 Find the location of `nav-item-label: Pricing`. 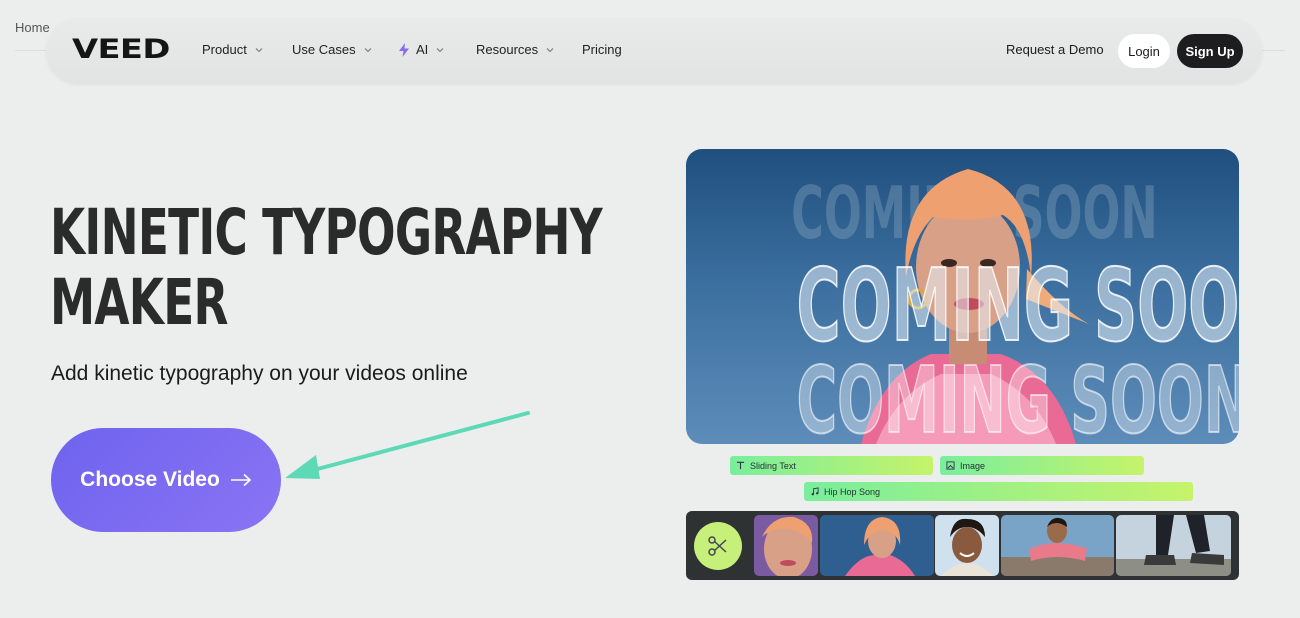

nav-item-label: Pricing is located at coordinates (602, 49).